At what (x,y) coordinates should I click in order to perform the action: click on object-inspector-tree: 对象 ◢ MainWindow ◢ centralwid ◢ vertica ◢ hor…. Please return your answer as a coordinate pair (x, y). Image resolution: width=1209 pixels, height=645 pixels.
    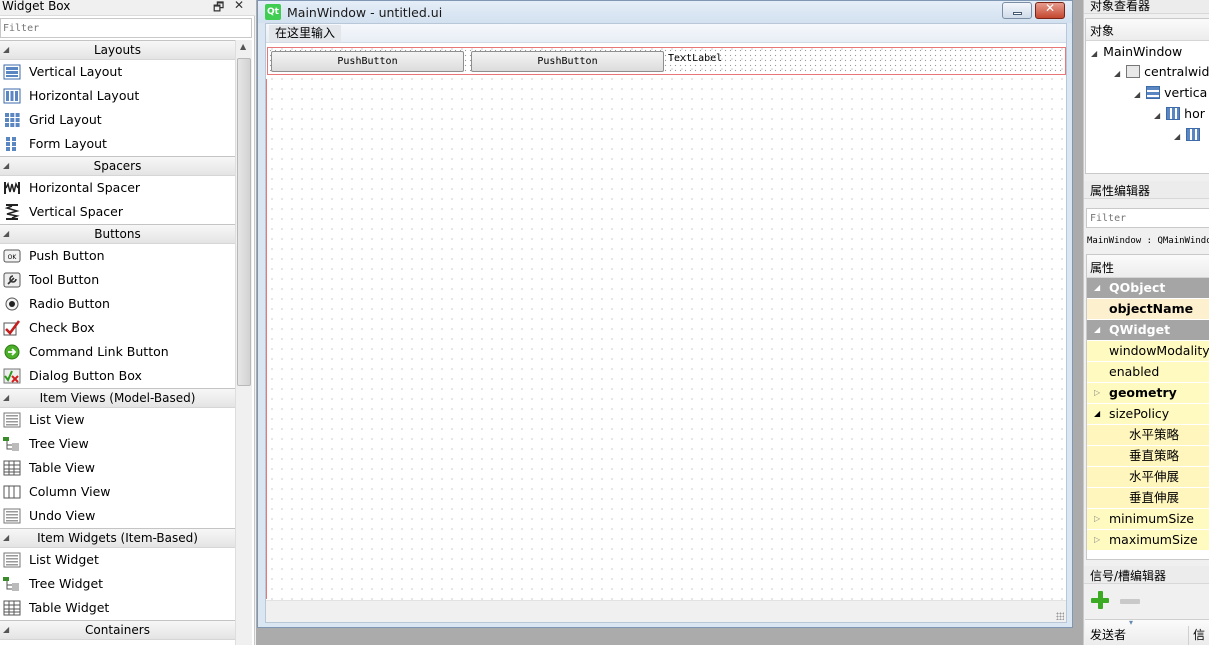
    Looking at the image, I should click on (1147, 96).